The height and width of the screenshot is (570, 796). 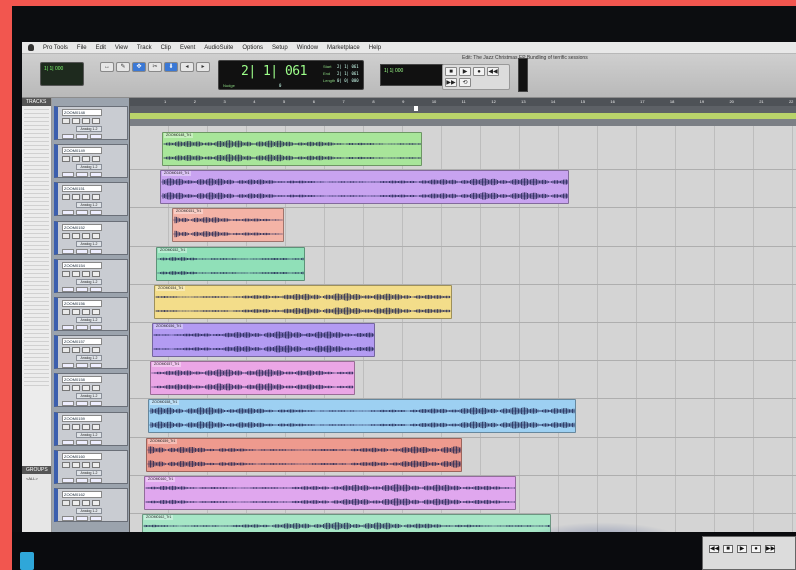 What do you see at coordinates (91, 237) in the screenshot?
I see `track-header: ZOOM0152 Analog 1-2` at bounding box center [91, 237].